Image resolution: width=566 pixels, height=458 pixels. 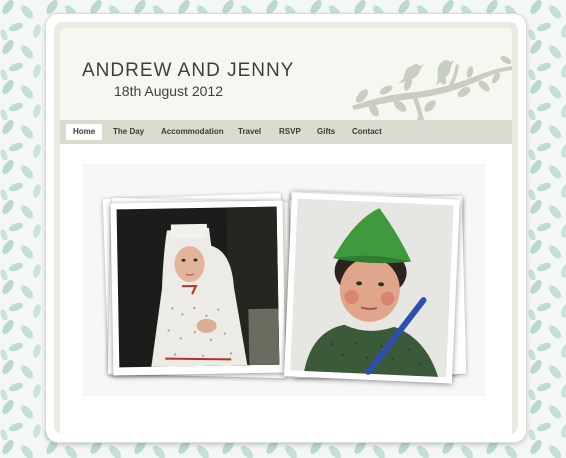 I want to click on nav-home: Home, so click(x=84, y=132).